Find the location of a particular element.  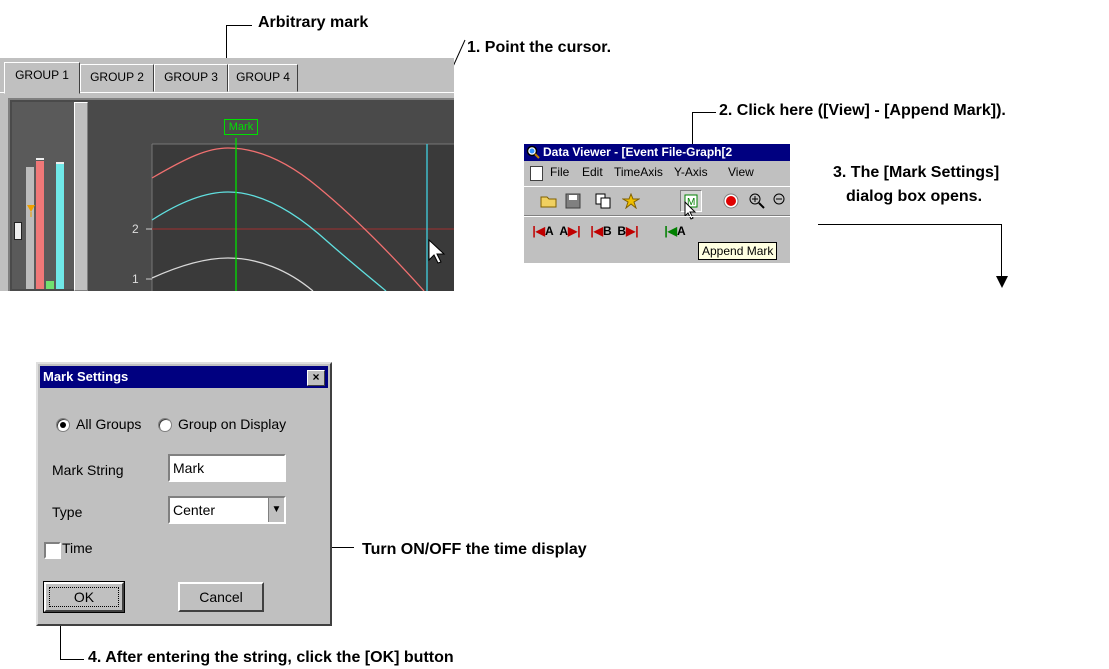

record-red-icon is located at coordinates (731, 201).